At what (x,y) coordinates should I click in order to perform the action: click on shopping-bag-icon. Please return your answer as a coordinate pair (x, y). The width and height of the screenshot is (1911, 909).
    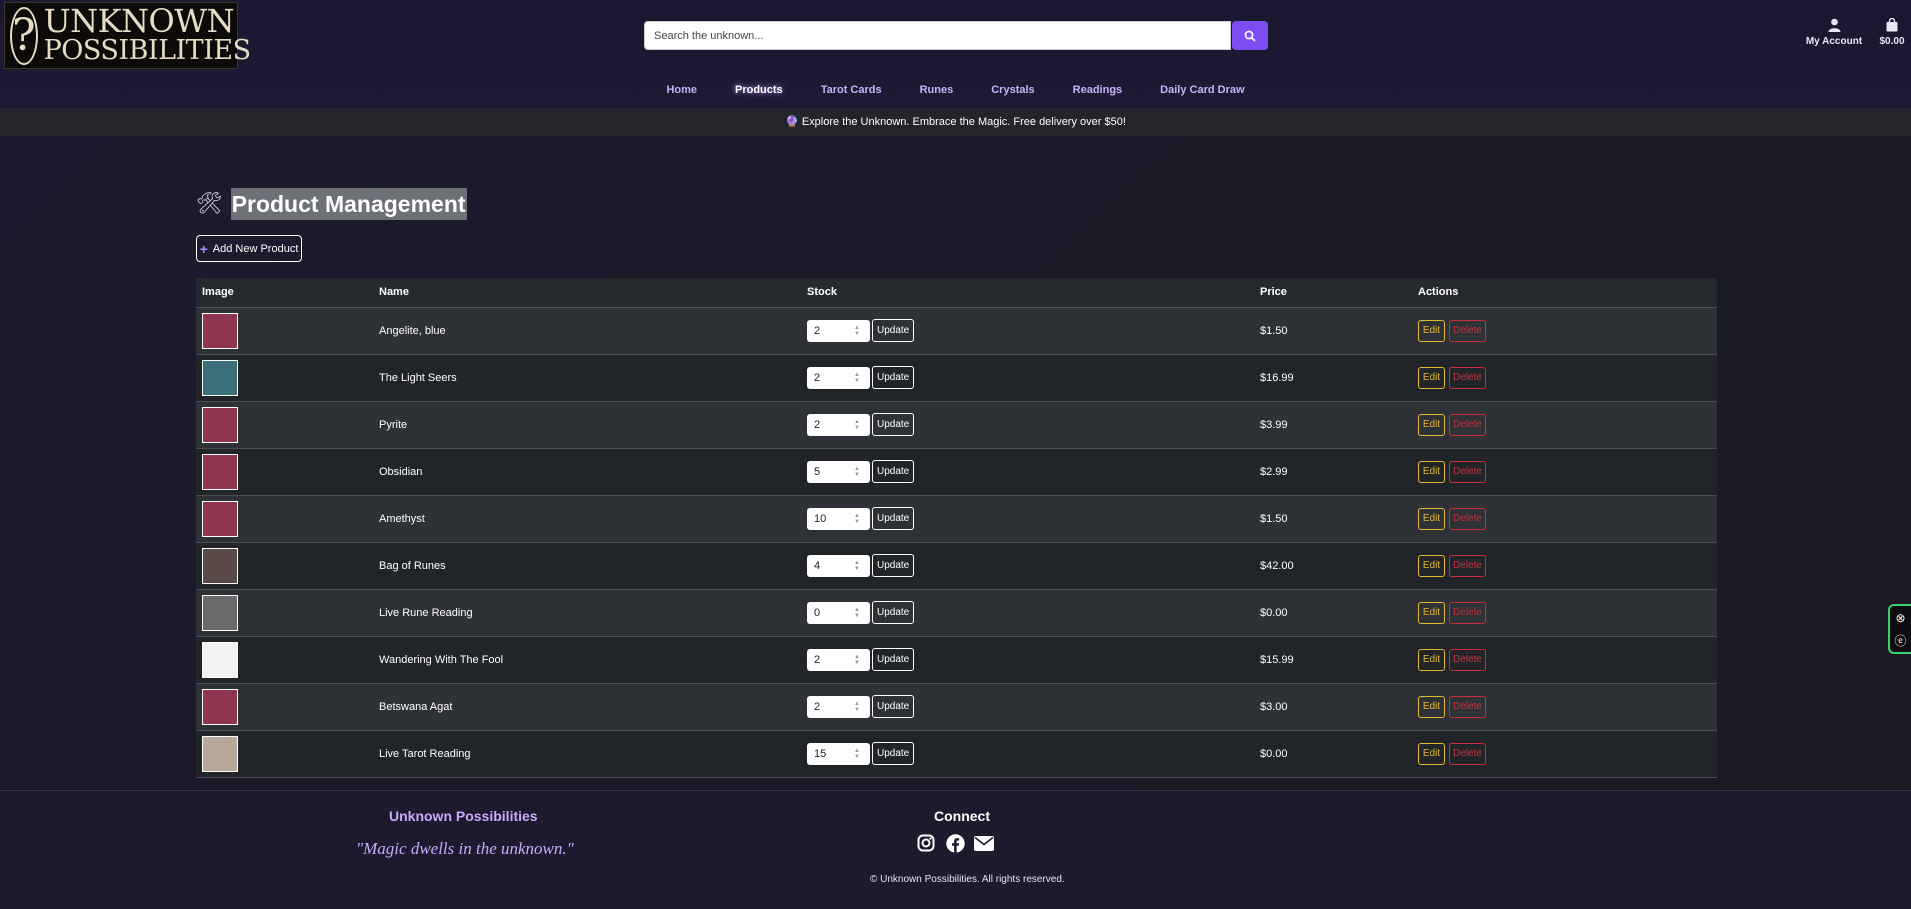
    Looking at the image, I should click on (1892, 26).